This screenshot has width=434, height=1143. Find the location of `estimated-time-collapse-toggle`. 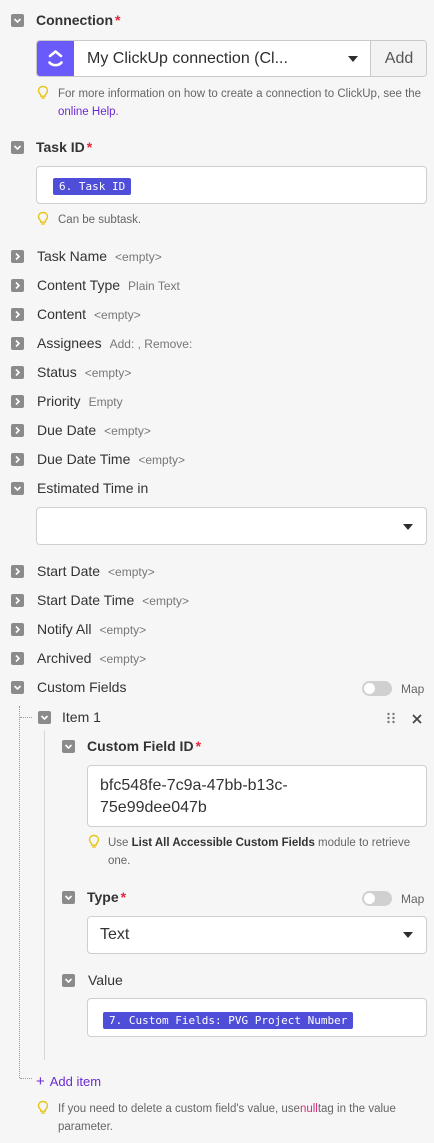

estimated-time-collapse-toggle is located at coordinates (17, 488).